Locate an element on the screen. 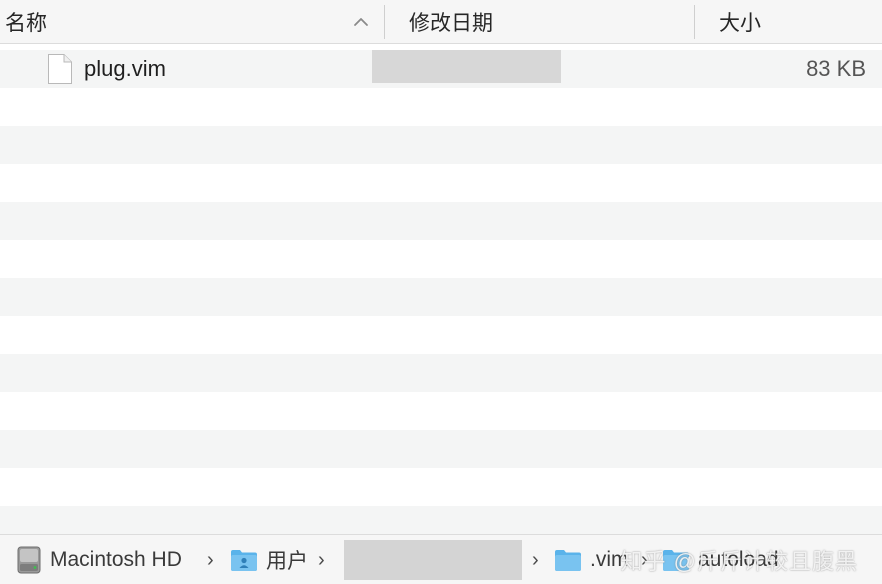  file-size: 83 KB is located at coordinates (836, 68).